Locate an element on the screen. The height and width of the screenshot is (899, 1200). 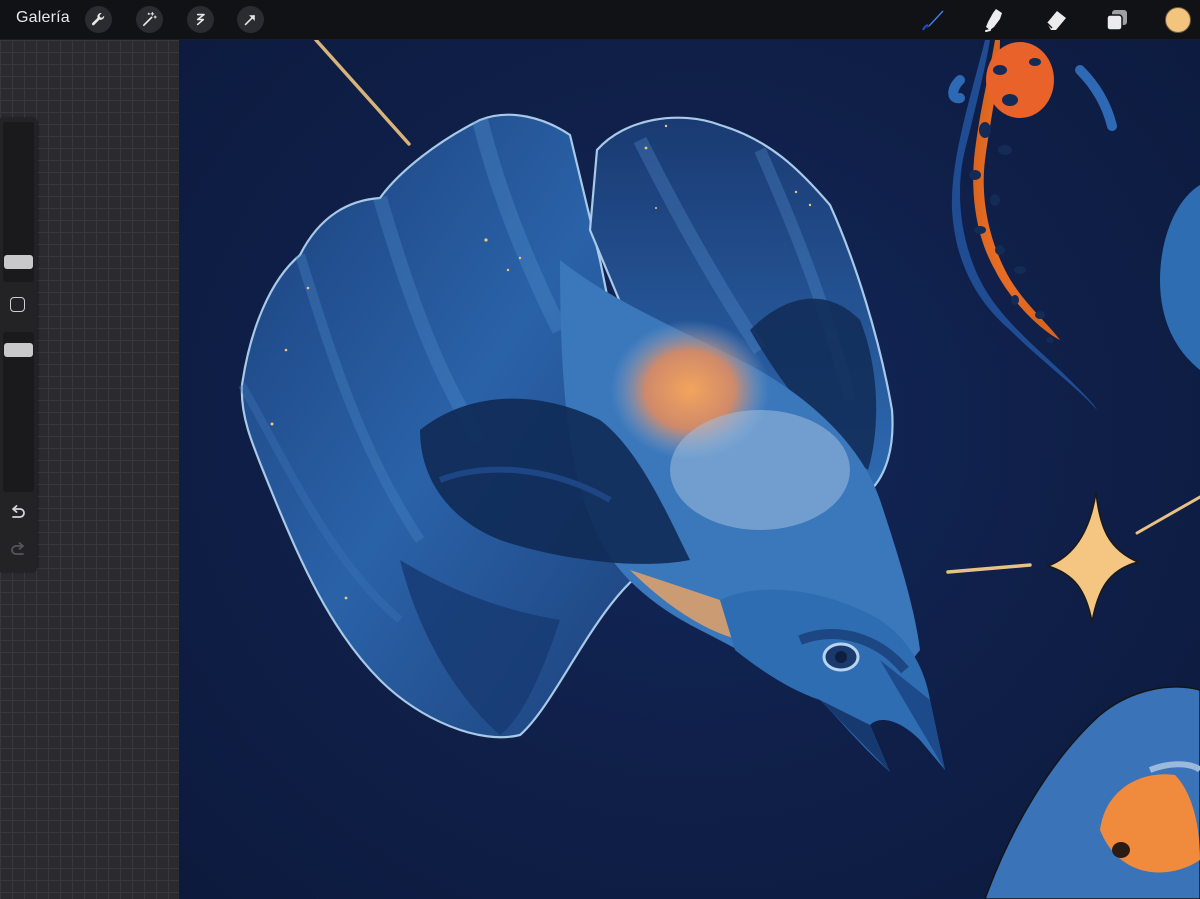
selection-s-icon is located at coordinates (200, 19).